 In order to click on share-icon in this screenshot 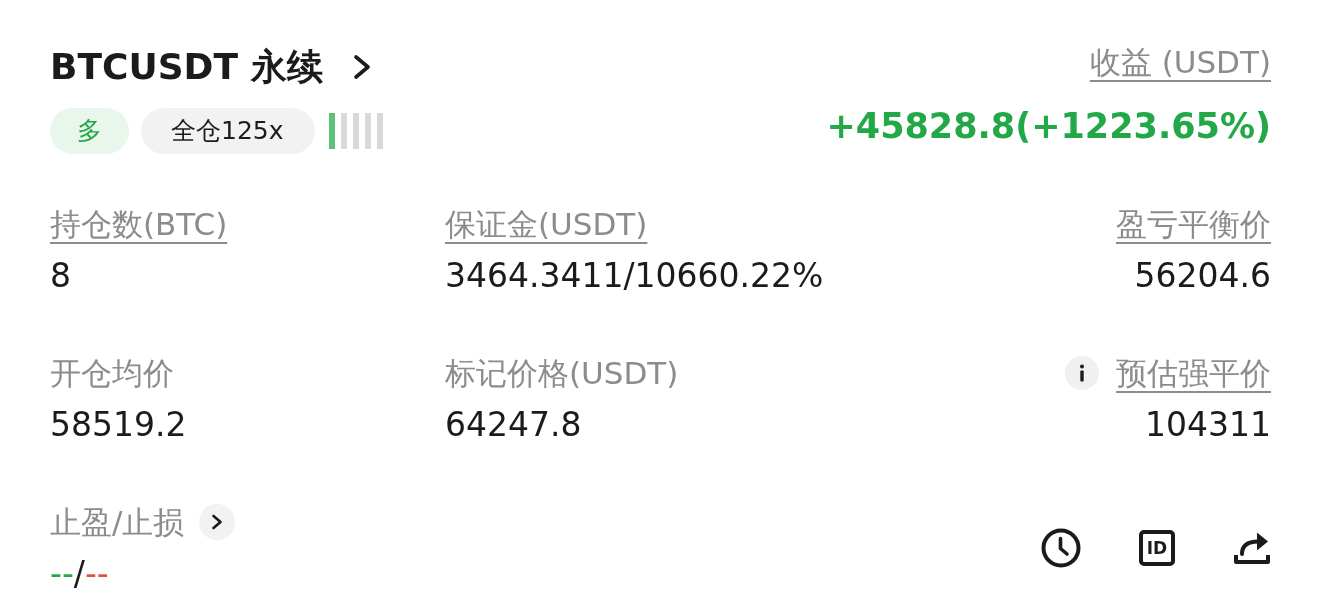, I will do `click(1252, 548)`.